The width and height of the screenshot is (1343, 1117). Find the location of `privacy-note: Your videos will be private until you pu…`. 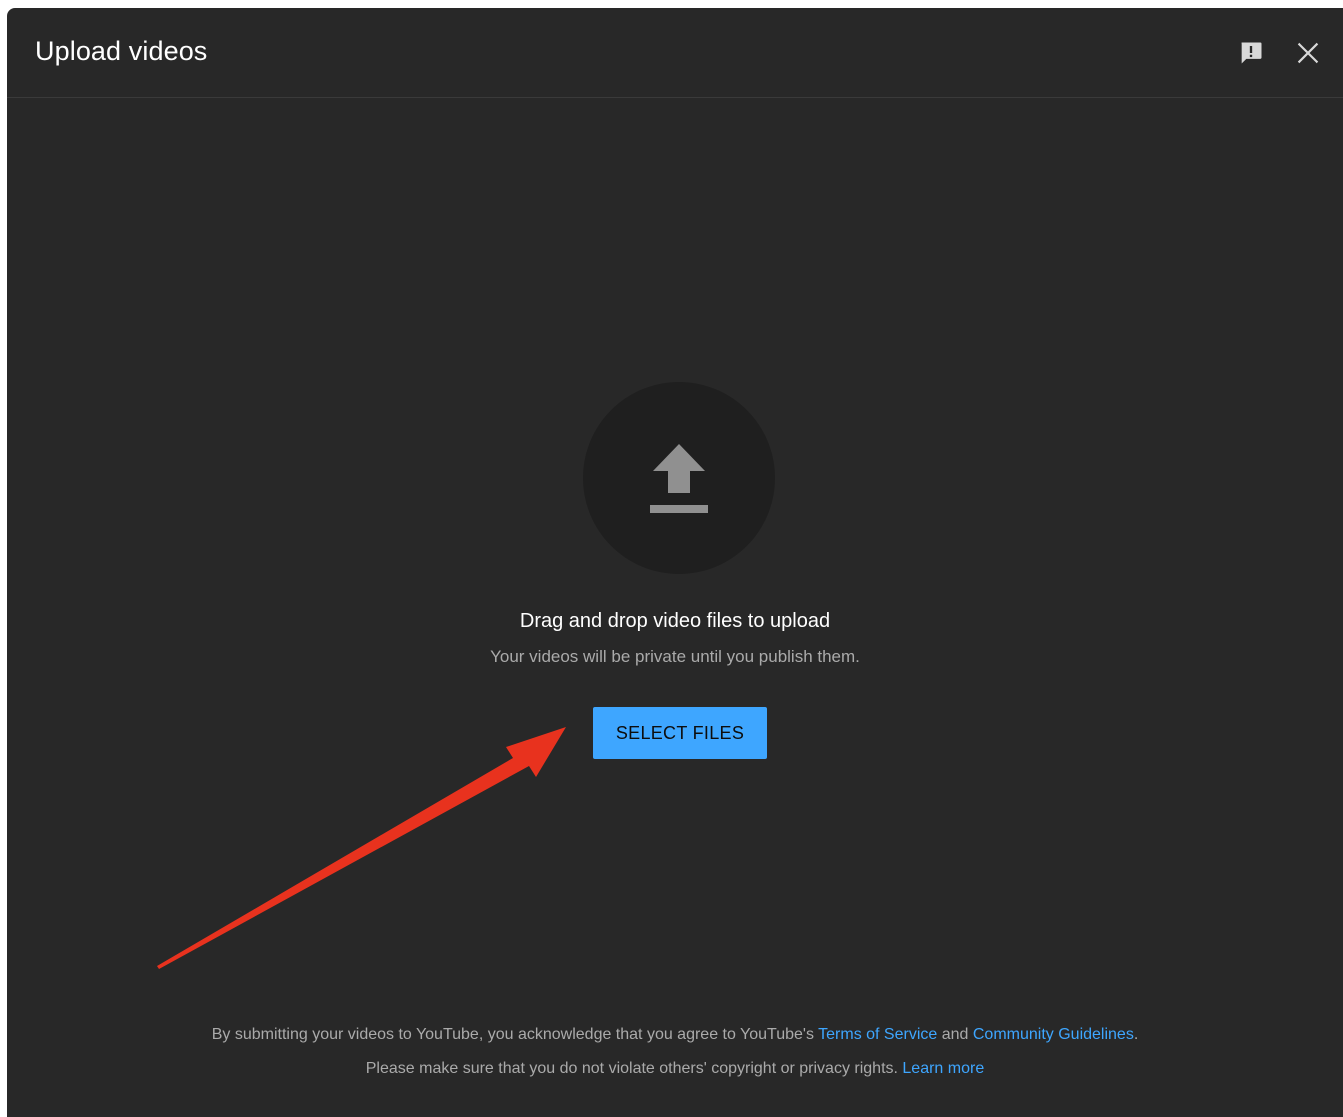

privacy-note: Your videos will be private until you pu… is located at coordinates (675, 656).